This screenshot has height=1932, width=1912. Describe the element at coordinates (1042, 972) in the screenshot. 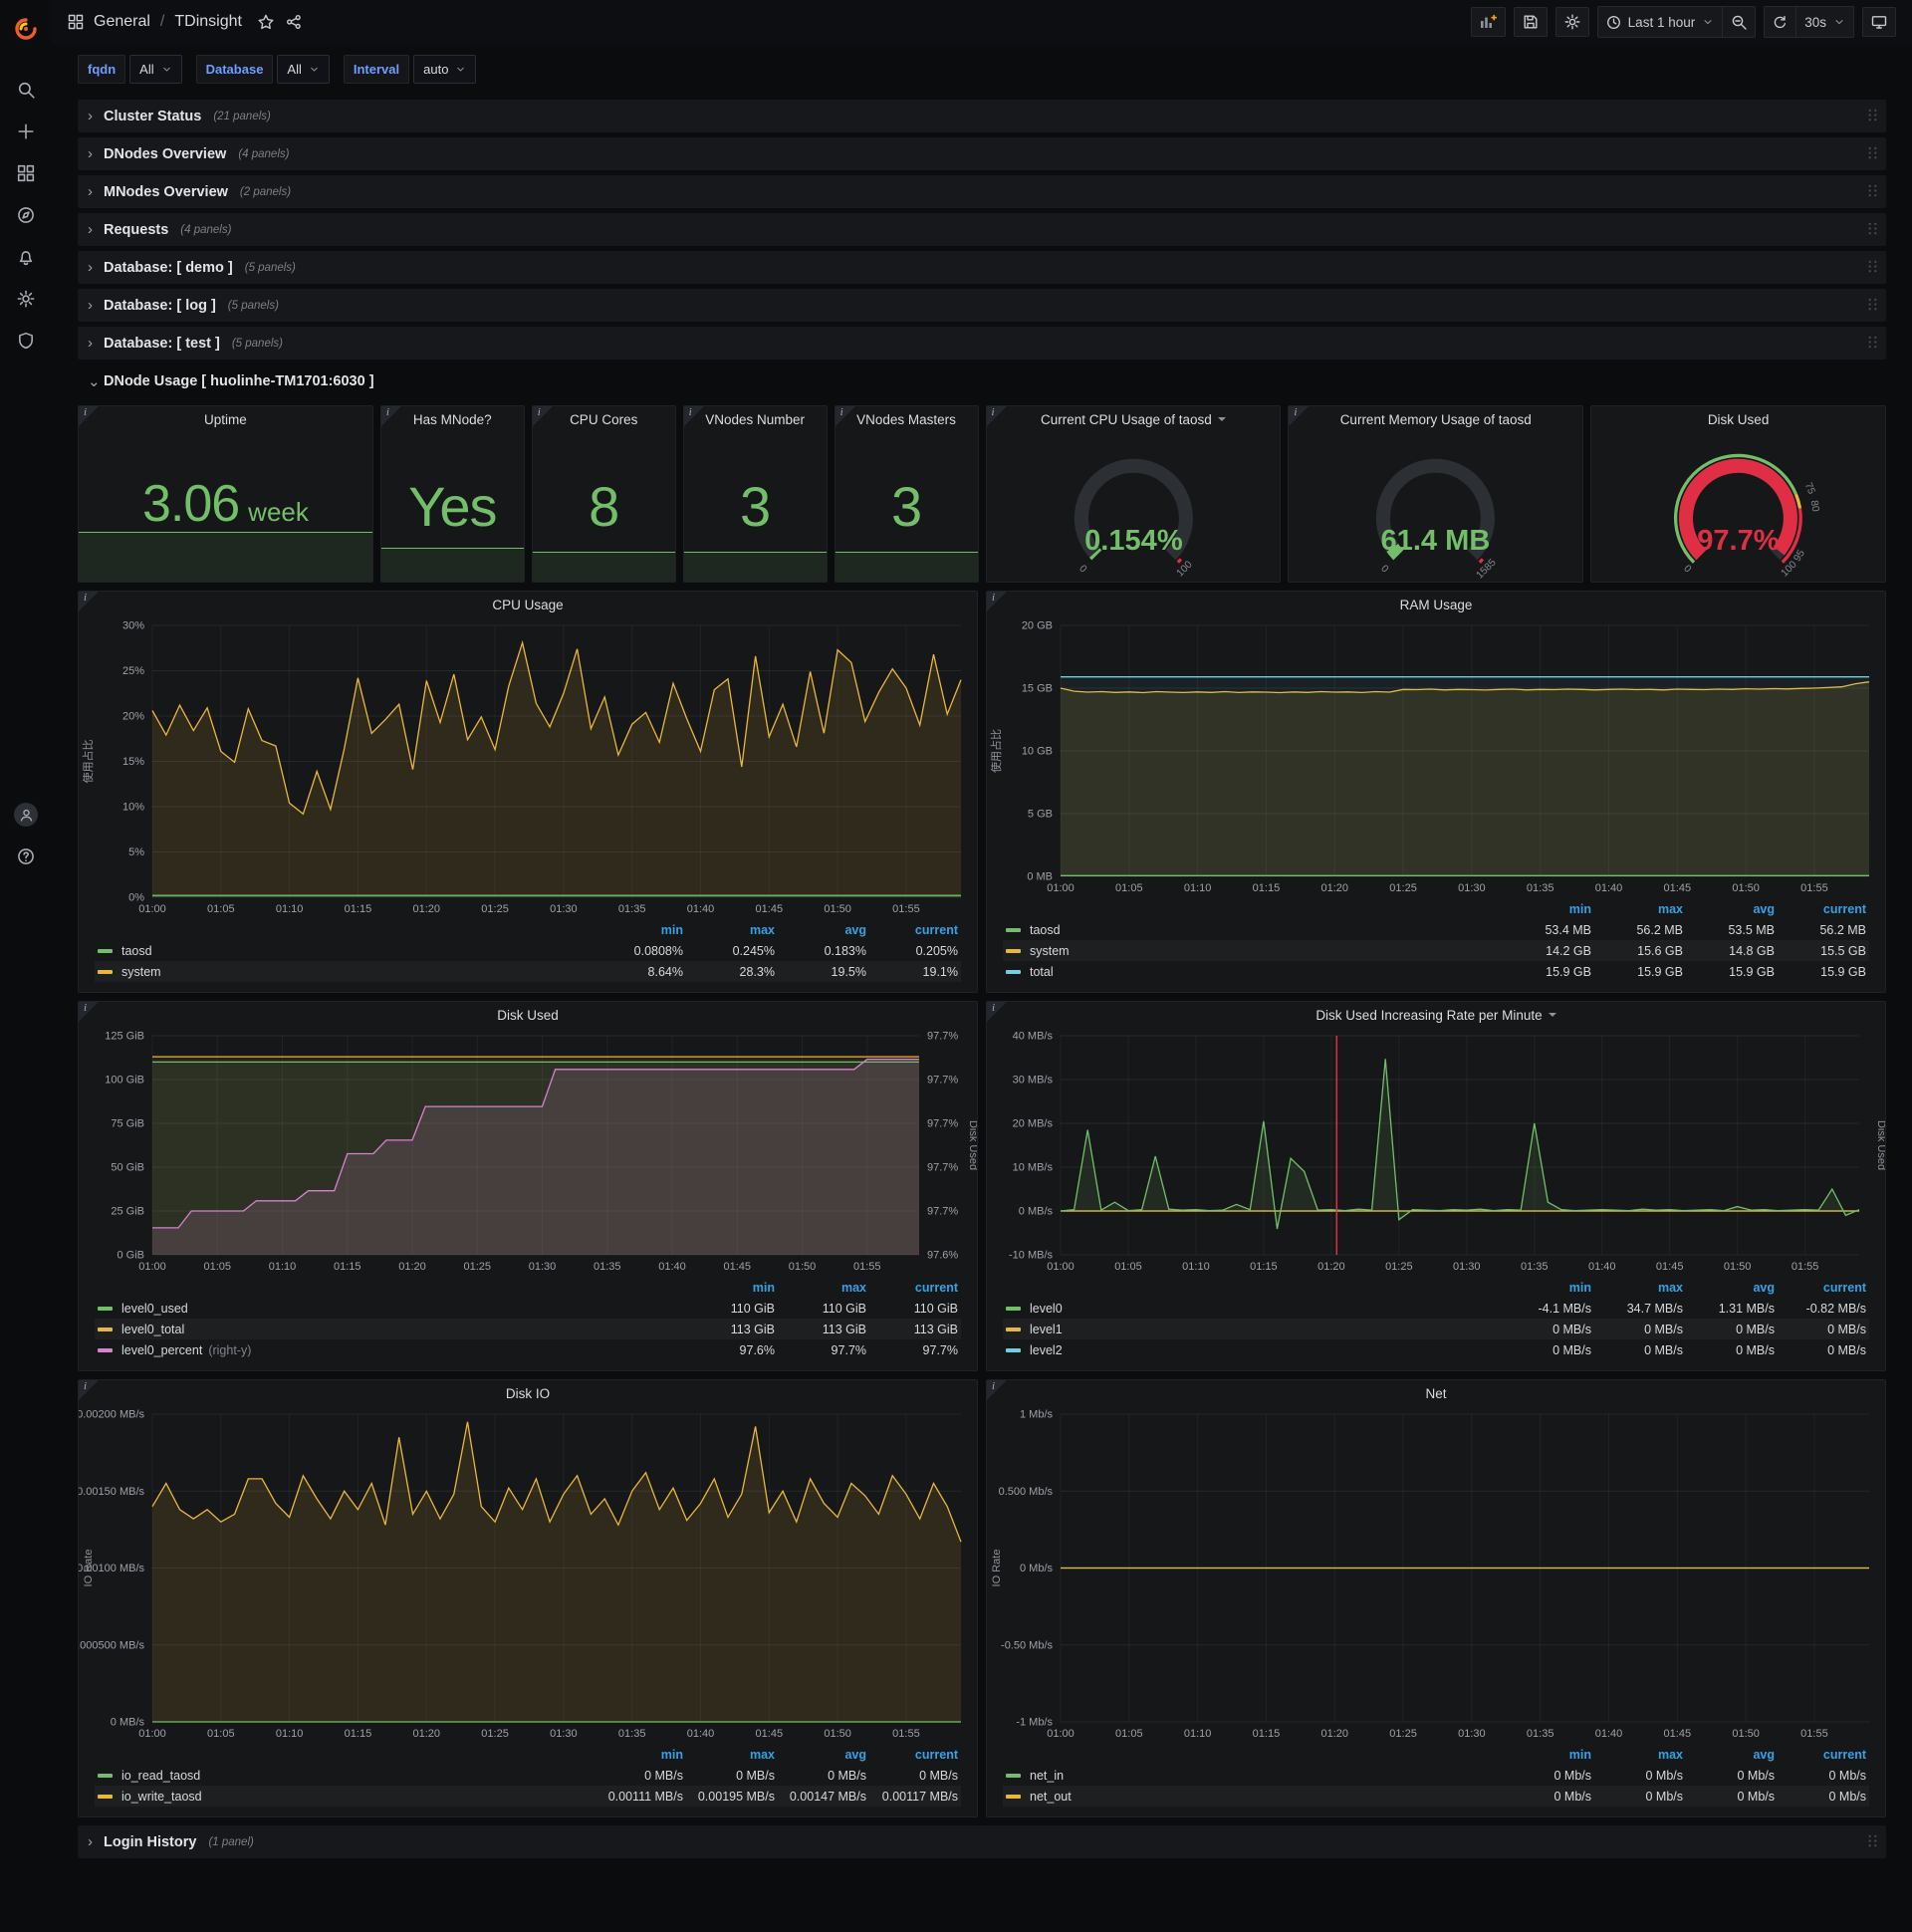

I see `series-name: total` at that location.